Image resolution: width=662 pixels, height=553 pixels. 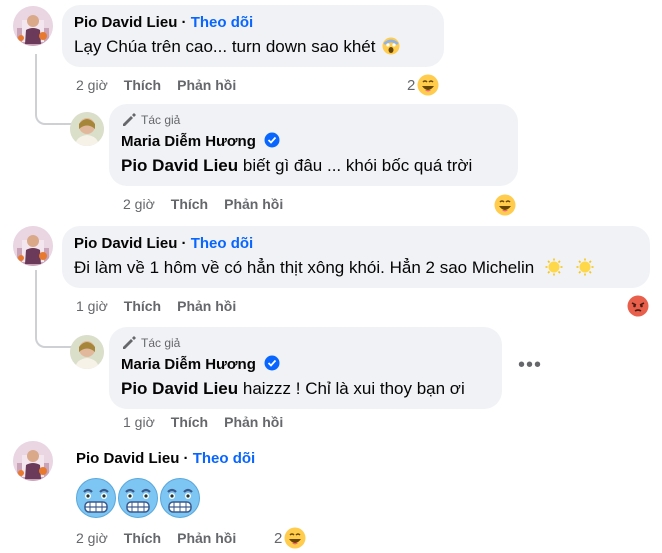 I want to click on comment-text-row: Lạy Chúa trên cao... turn down sao khét, so click(x=253, y=47).